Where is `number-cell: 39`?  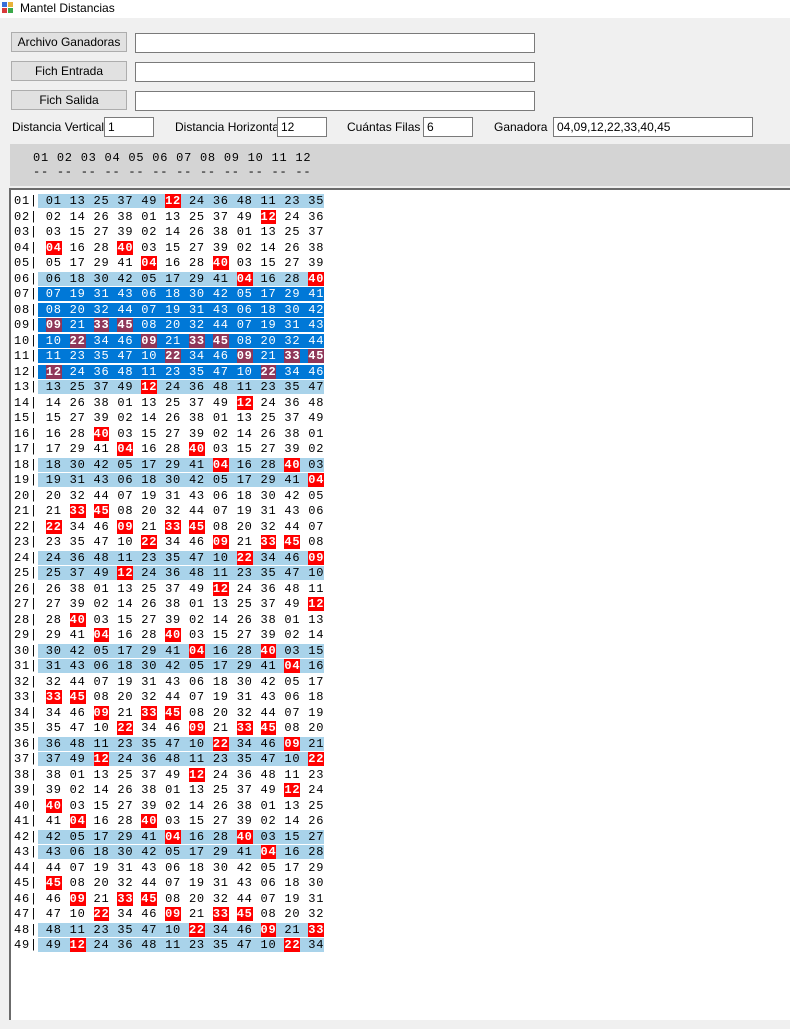
number-cell: 39 is located at coordinates (224, 247).